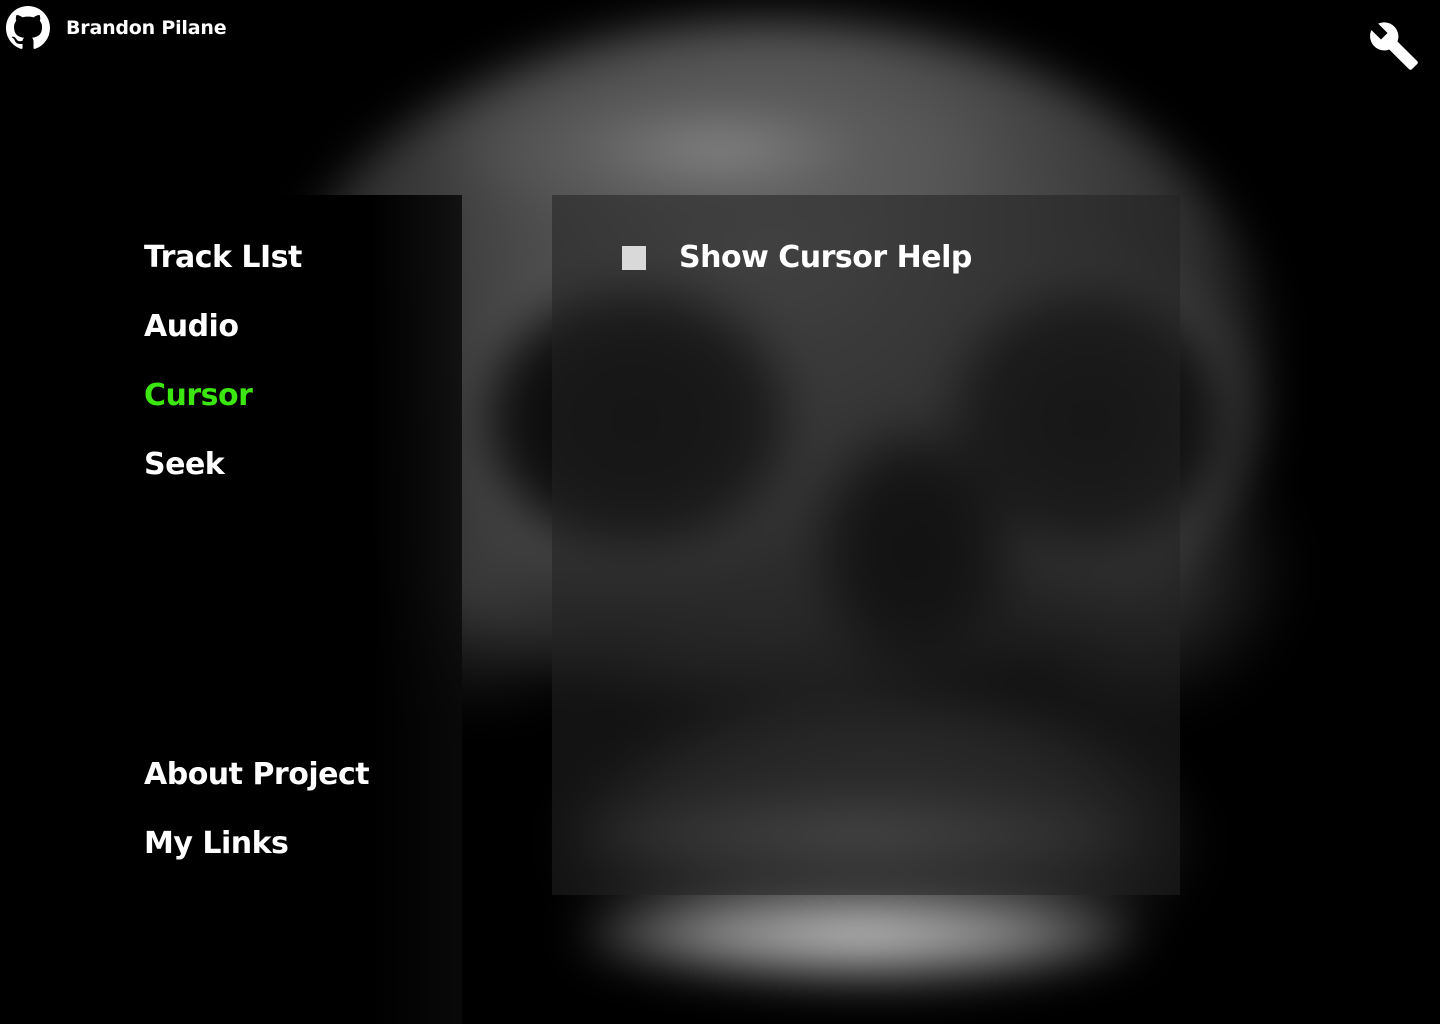  I want to click on nav-item-seek: Seek, so click(184, 465).